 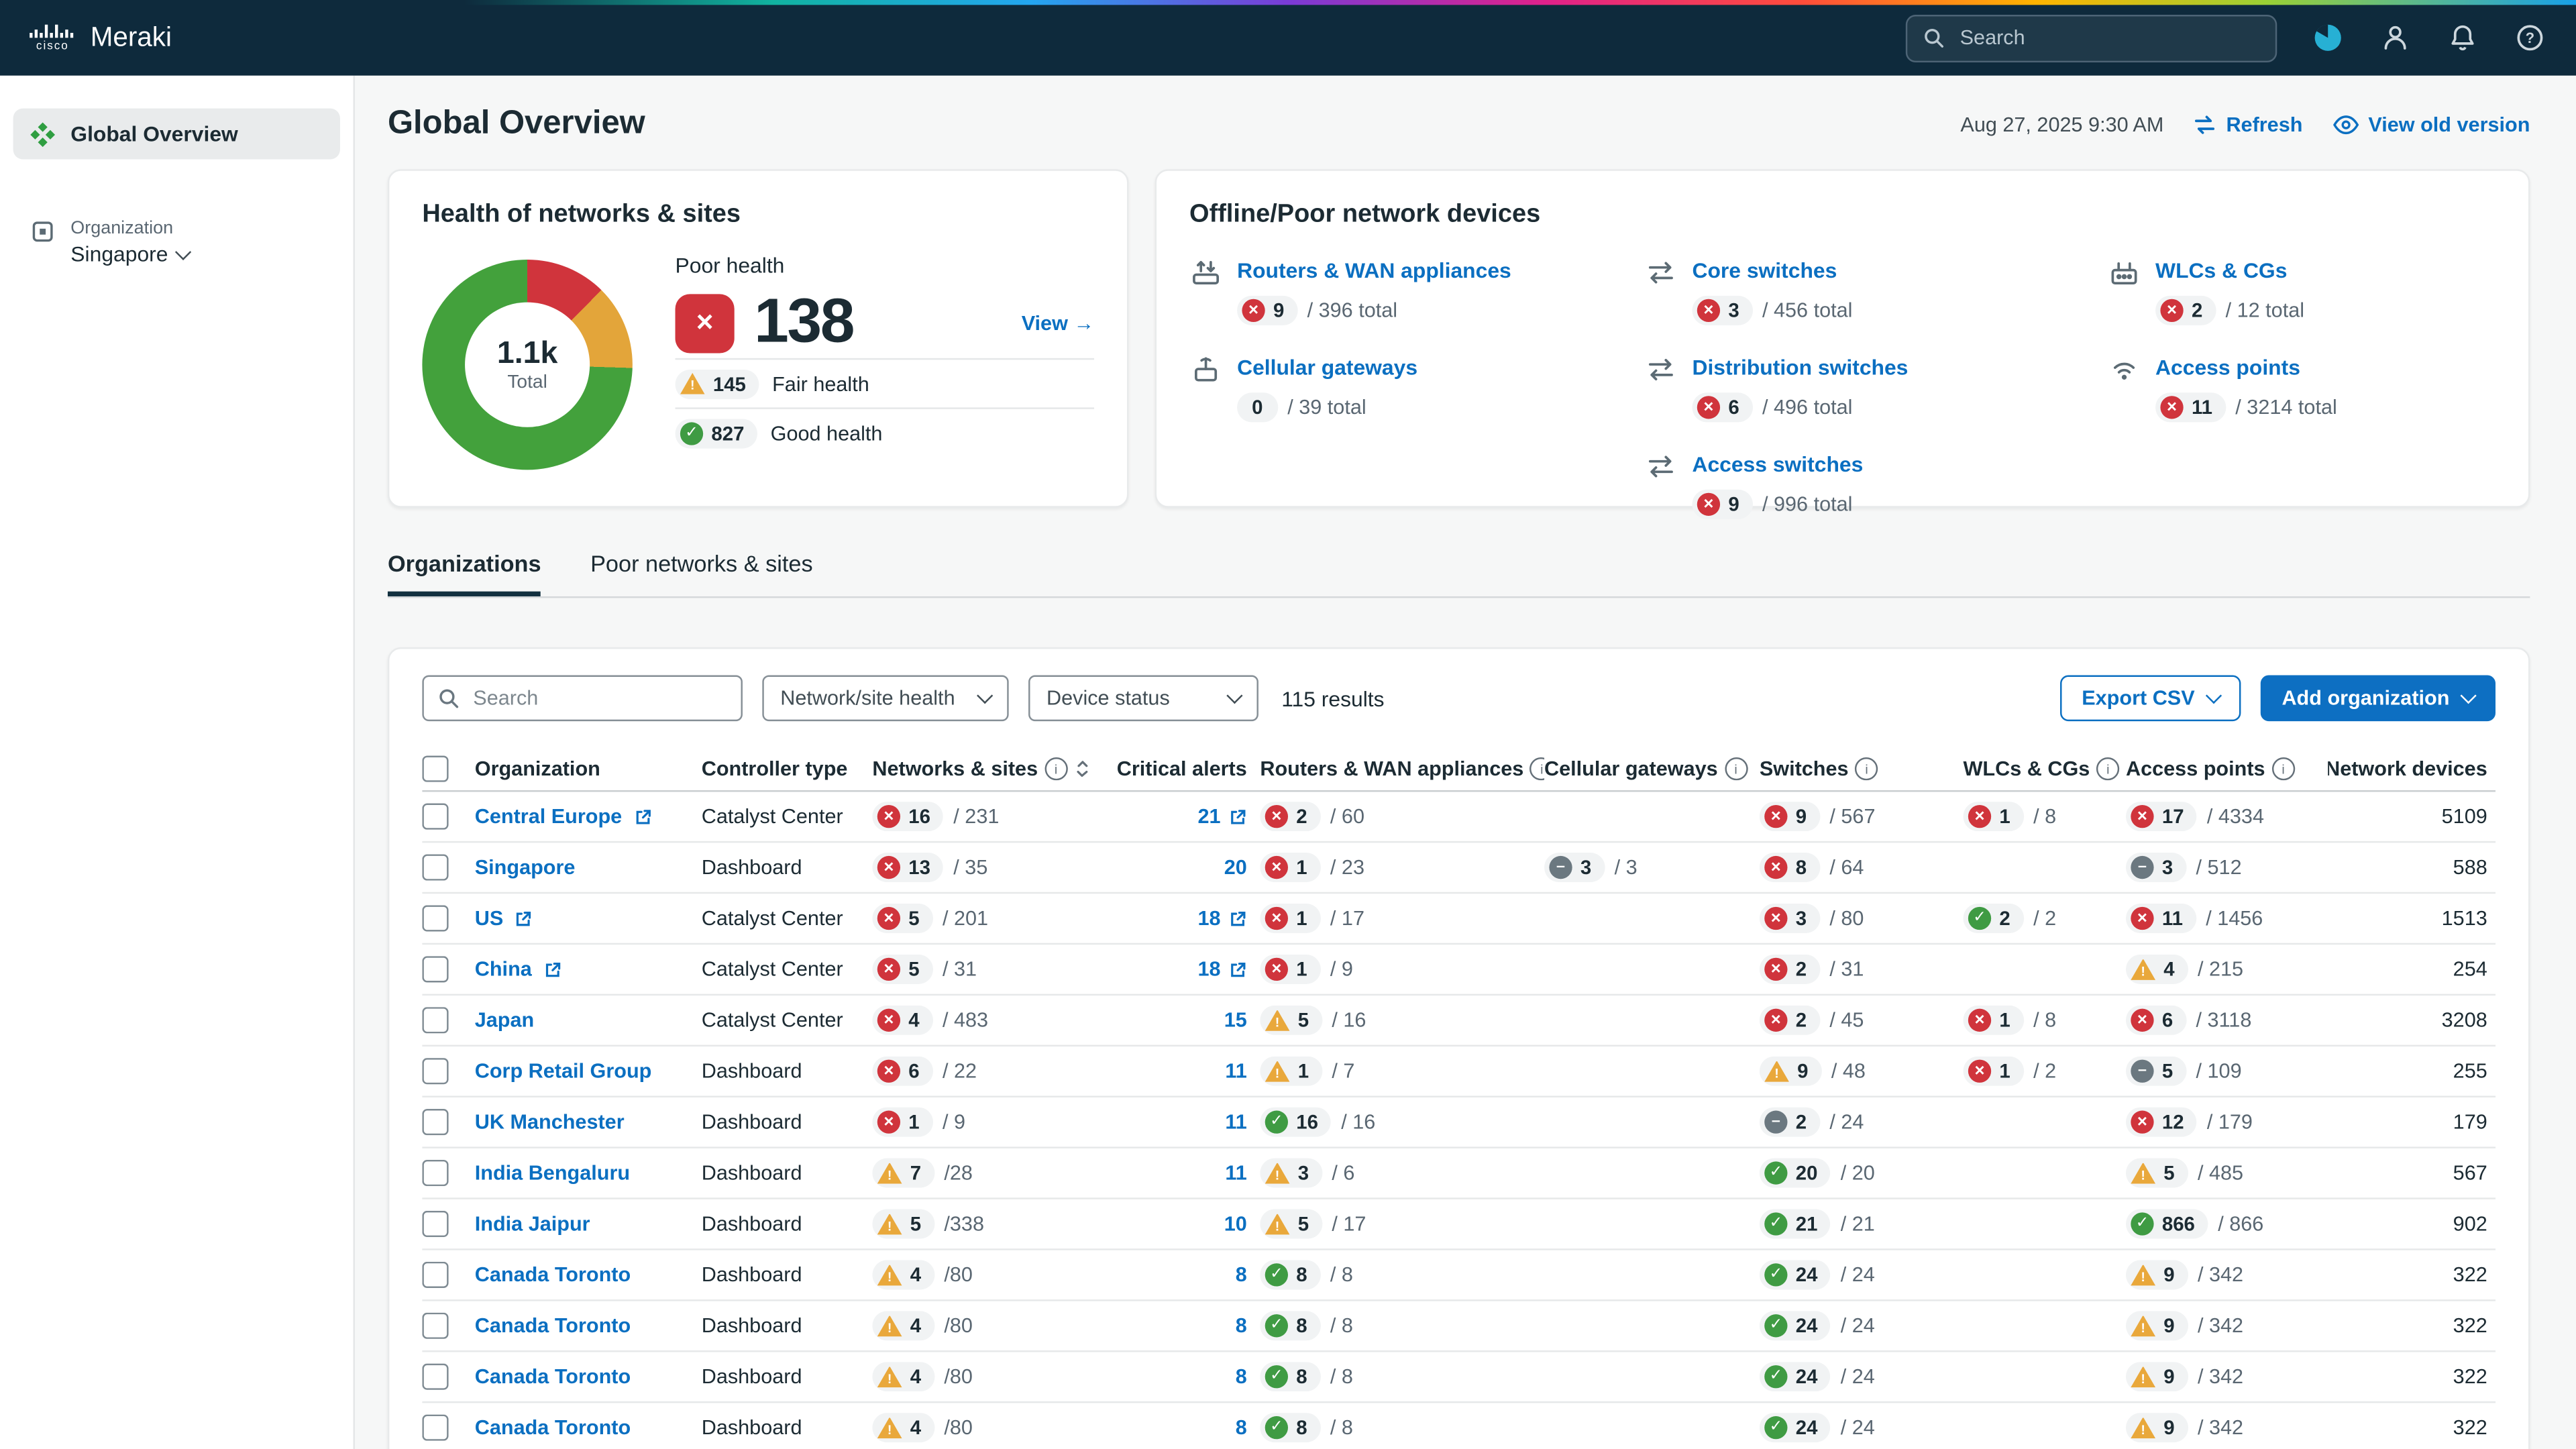 What do you see at coordinates (2395, 37) in the screenshot?
I see `account-icon` at bounding box center [2395, 37].